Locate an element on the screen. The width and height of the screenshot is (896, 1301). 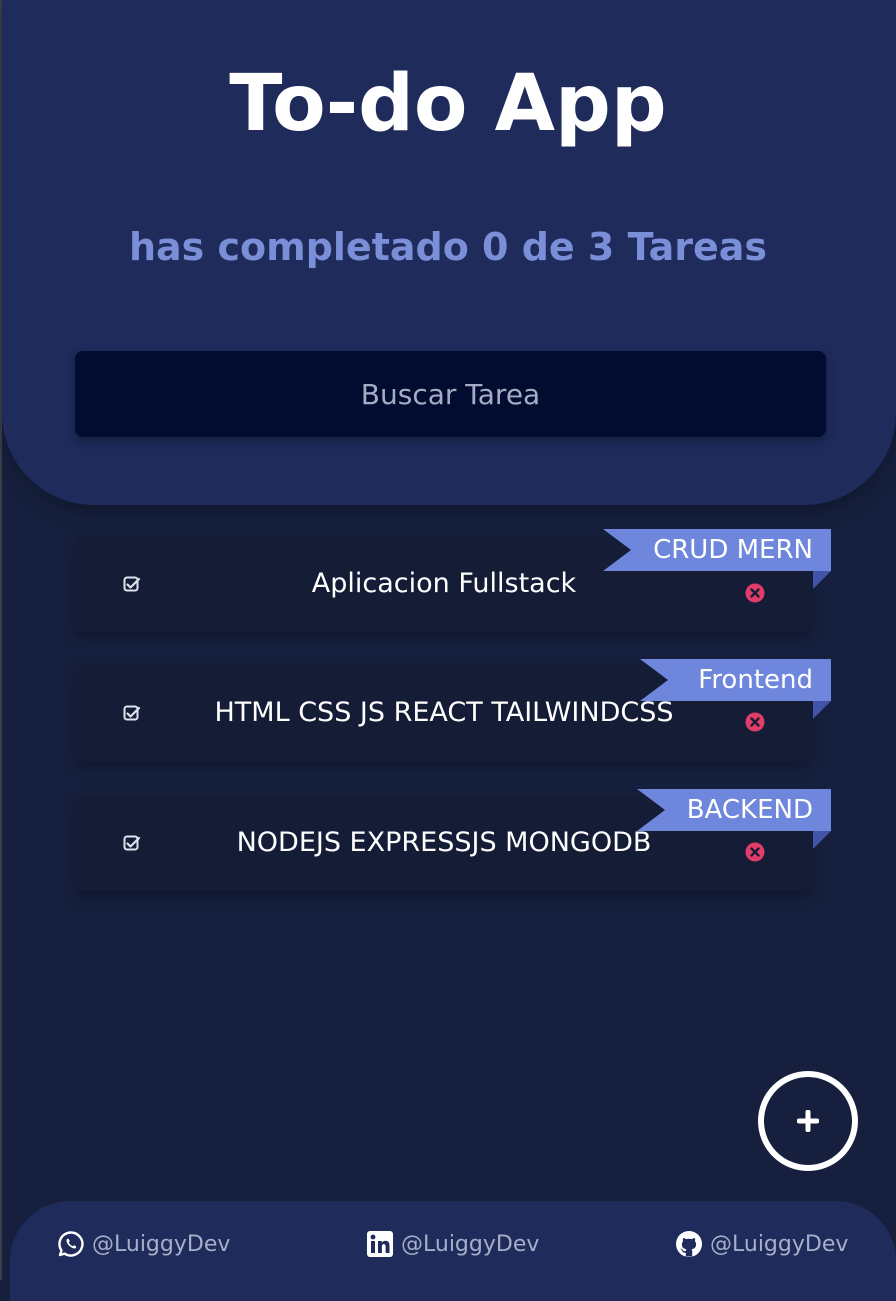
add-task-button is located at coordinates (808, 1121).